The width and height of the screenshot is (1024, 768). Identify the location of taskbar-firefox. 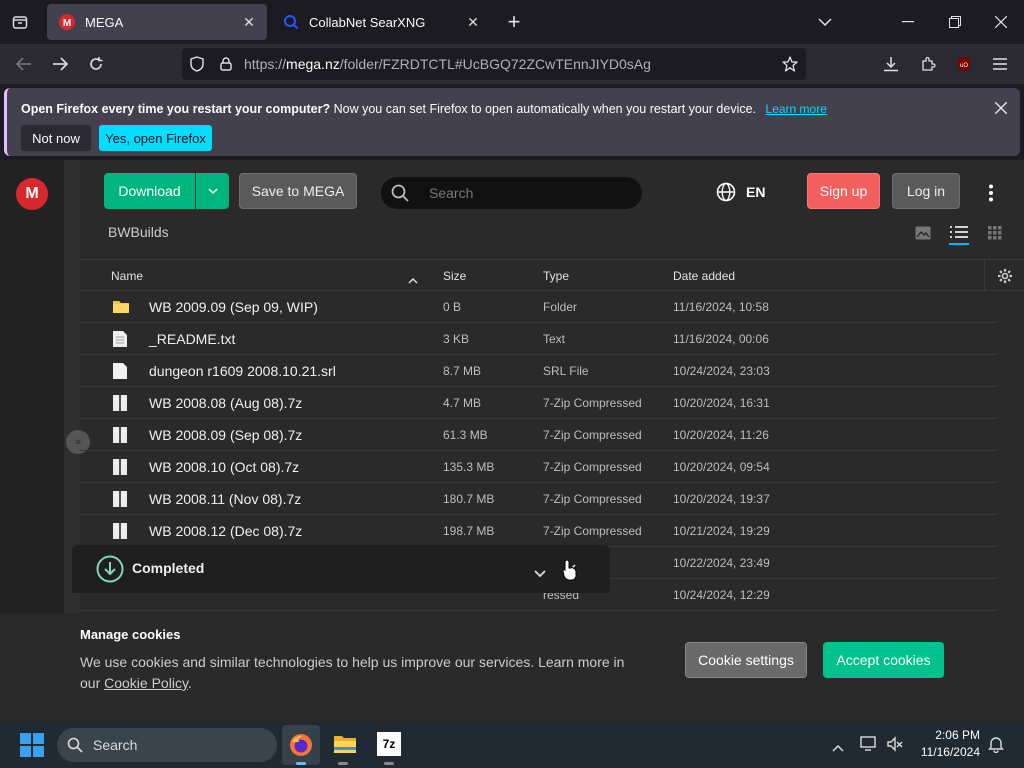
(301, 745).